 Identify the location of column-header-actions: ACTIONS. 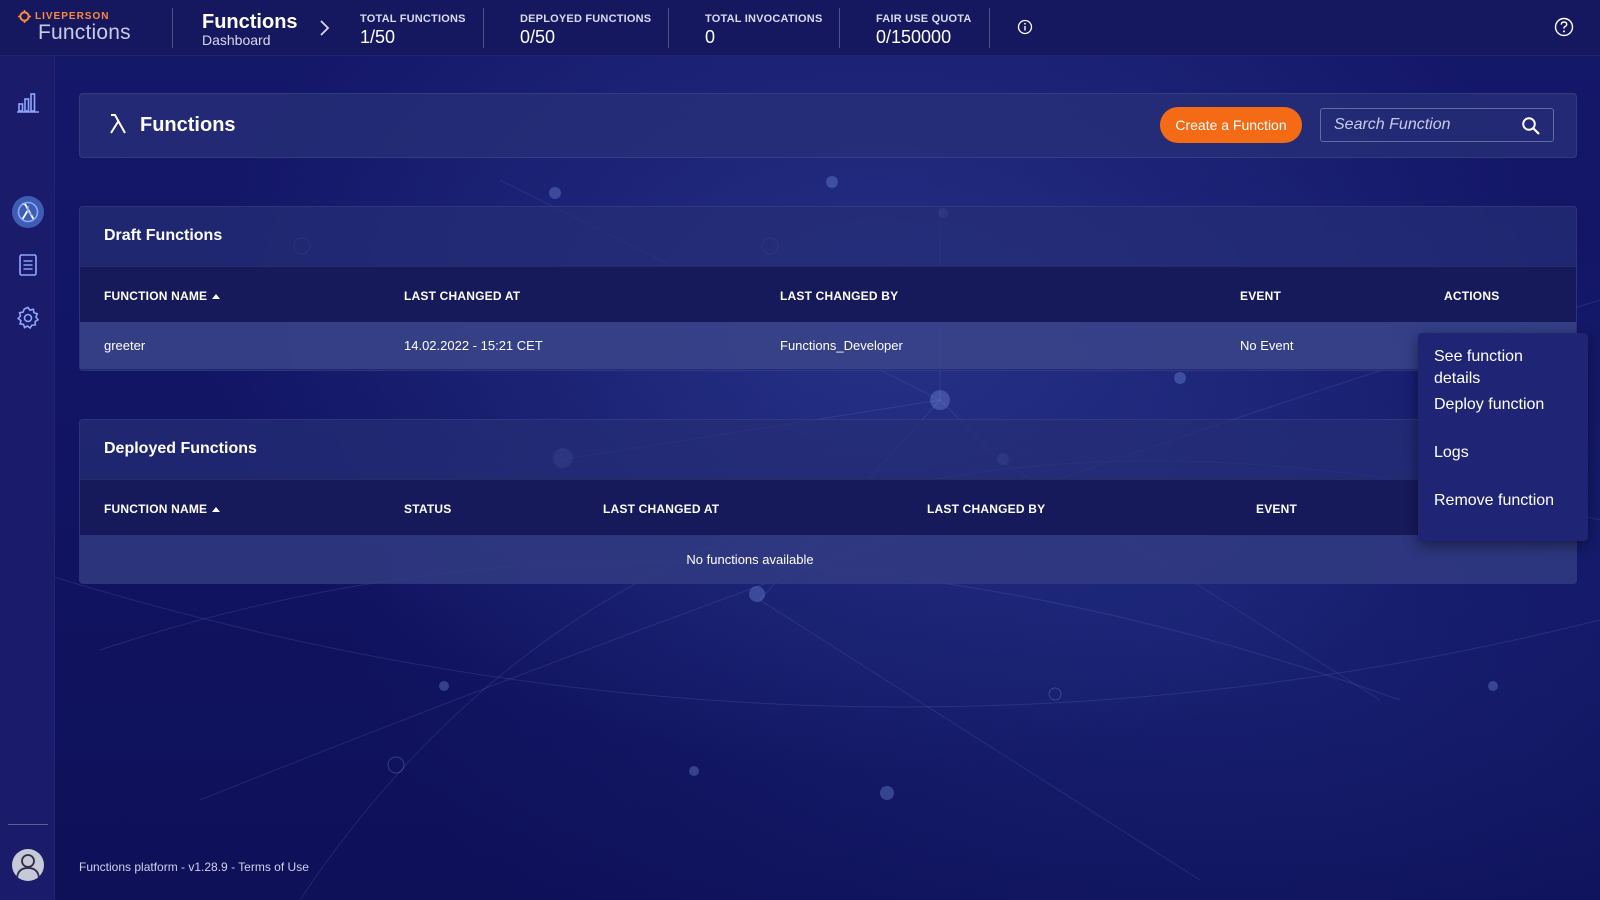
(1472, 296).